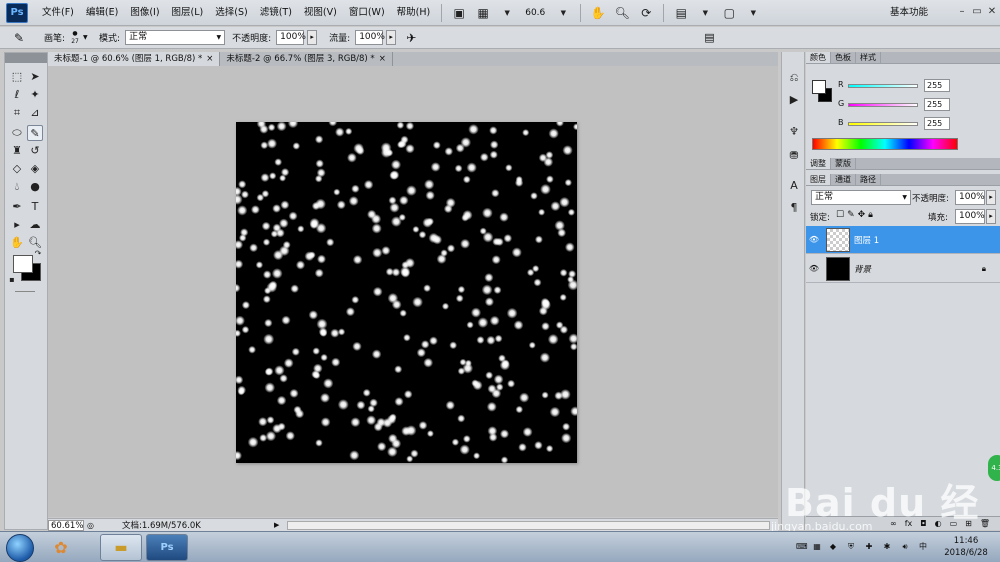 The height and width of the screenshot is (562, 1000). Describe the element at coordinates (483, 13) in the screenshot. I see `view-extras-icon: ▦` at that location.